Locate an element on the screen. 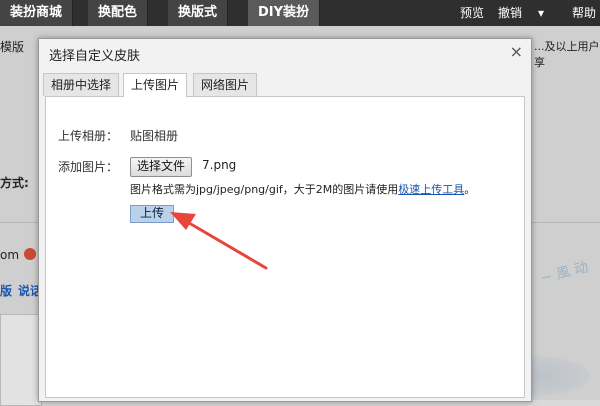  choose-file-button: 选择文件 is located at coordinates (161, 167).